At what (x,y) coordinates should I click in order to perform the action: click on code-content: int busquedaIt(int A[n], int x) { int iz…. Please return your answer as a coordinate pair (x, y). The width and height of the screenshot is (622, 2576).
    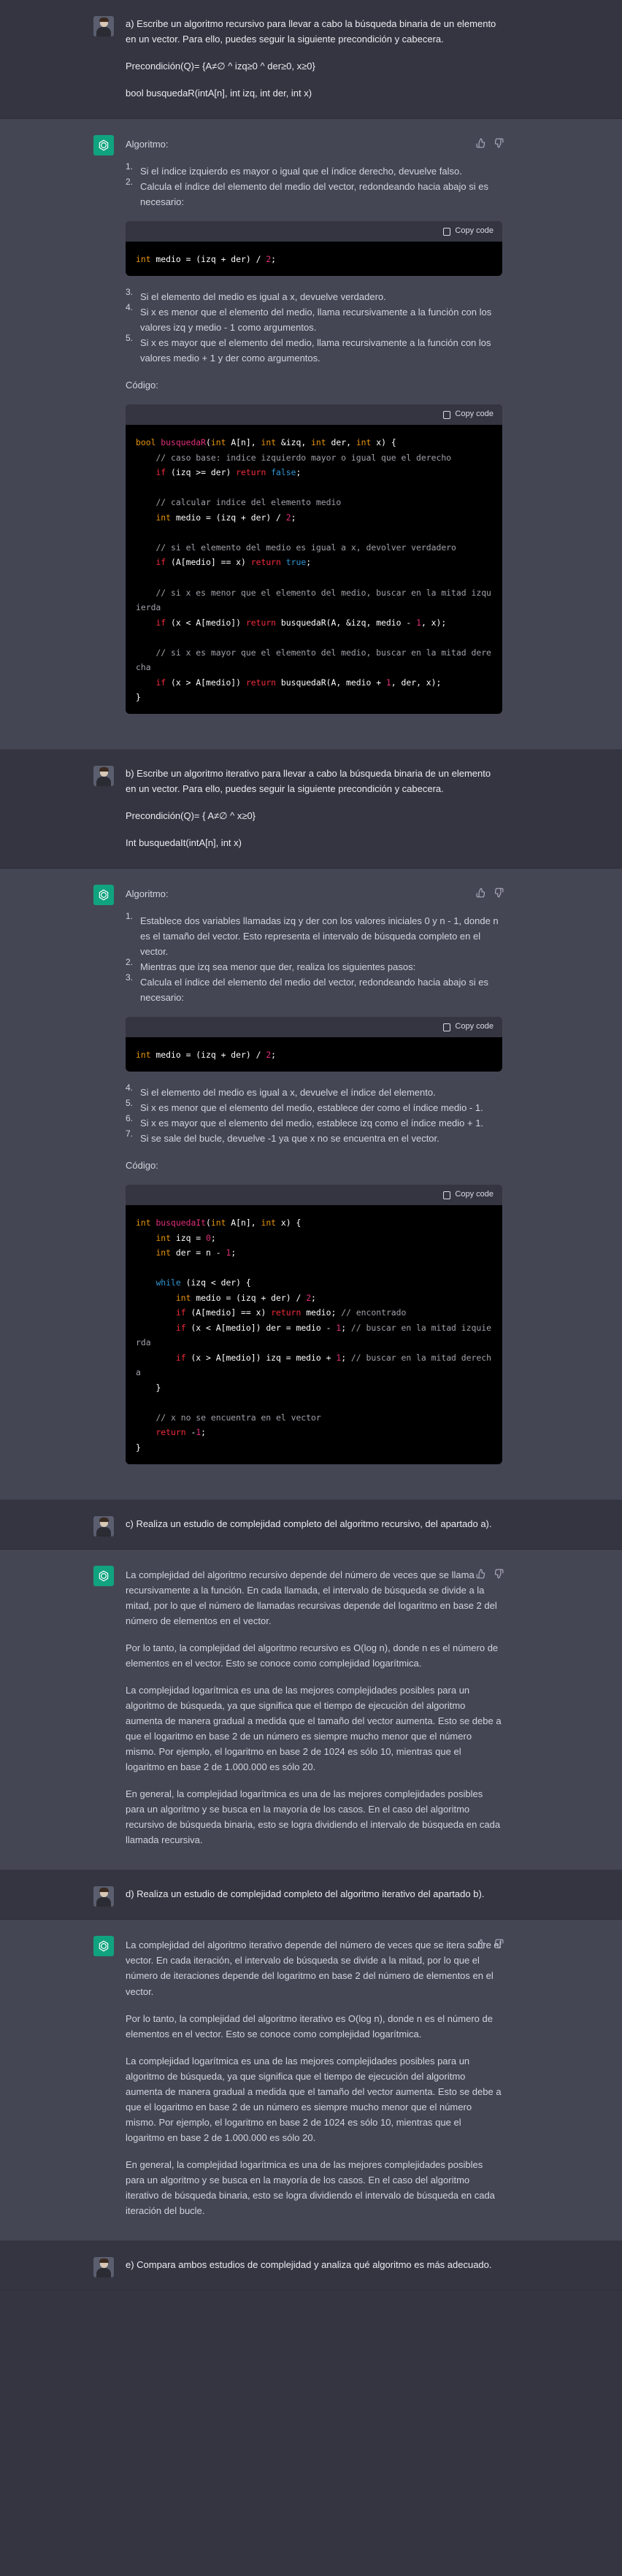
    Looking at the image, I should click on (313, 1335).